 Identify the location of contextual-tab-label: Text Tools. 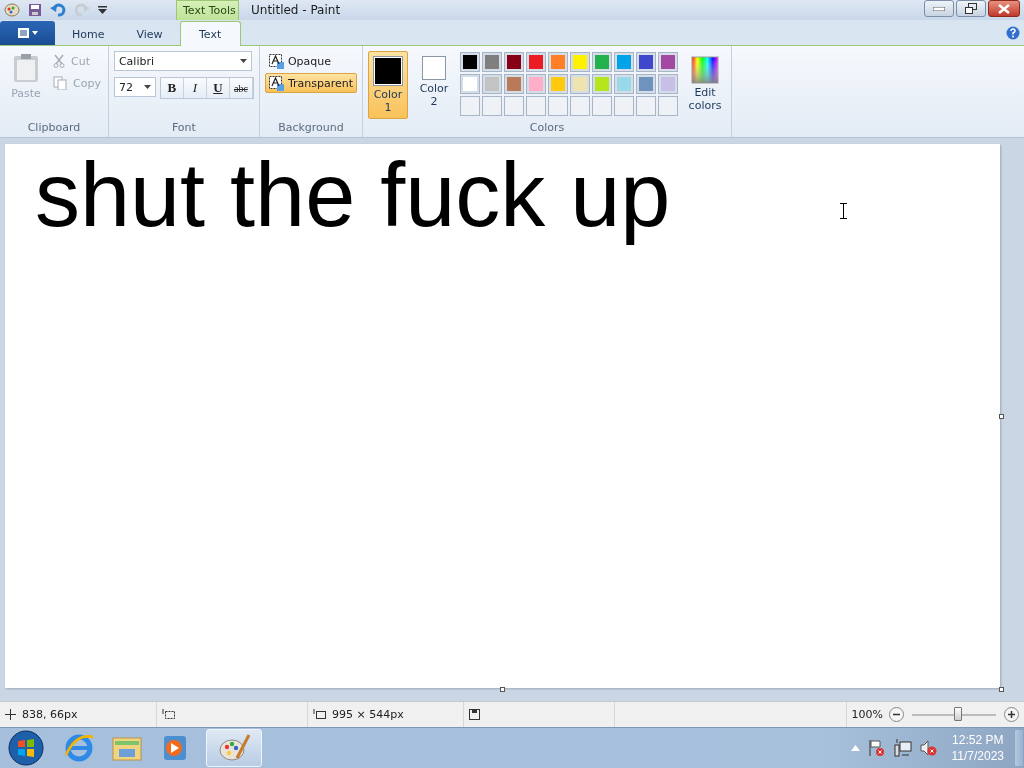
(207, 10).